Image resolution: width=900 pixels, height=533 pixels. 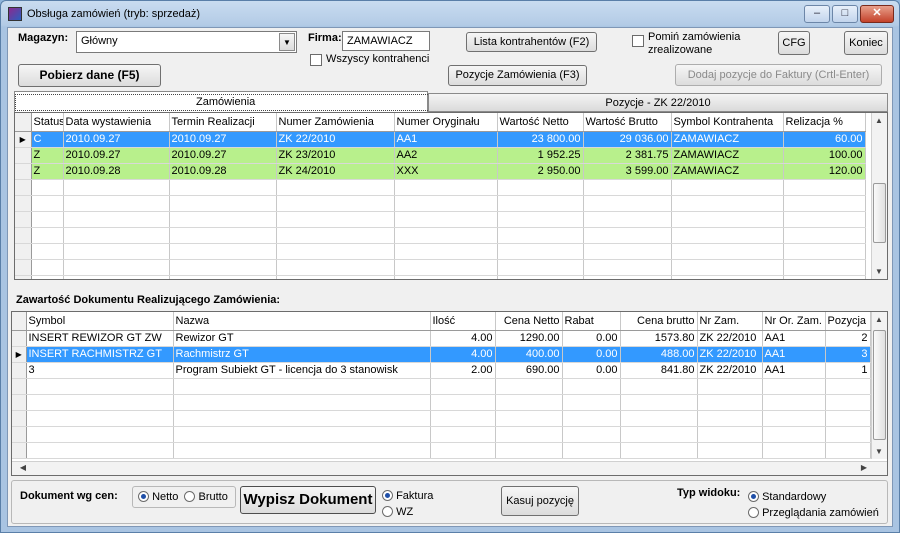 What do you see at coordinates (302, 354) in the screenshot?
I see `table-cell: Rachmistrz GT` at bounding box center [302, 354].